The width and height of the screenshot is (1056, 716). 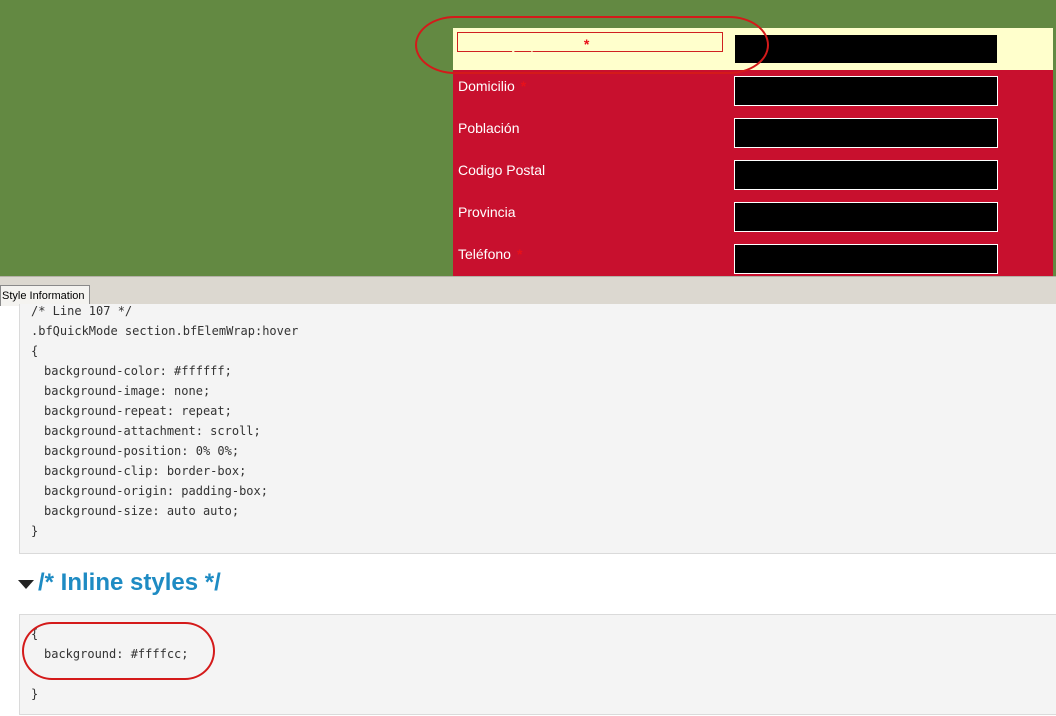 What do you see at coordinates (142, 451) in the screenshot?
I see `css-declaration: background-position: 0% 0%;` at bounding box center [142, 451].